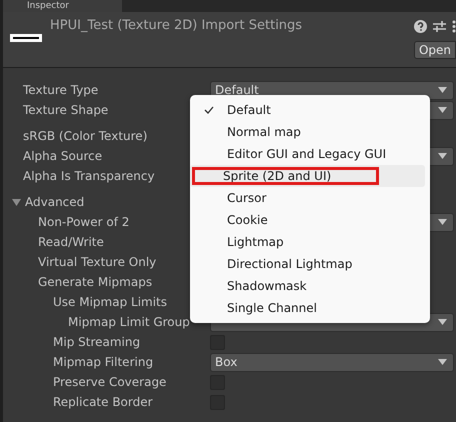  I want to click on texture-thumbnail, so click(26, 38).